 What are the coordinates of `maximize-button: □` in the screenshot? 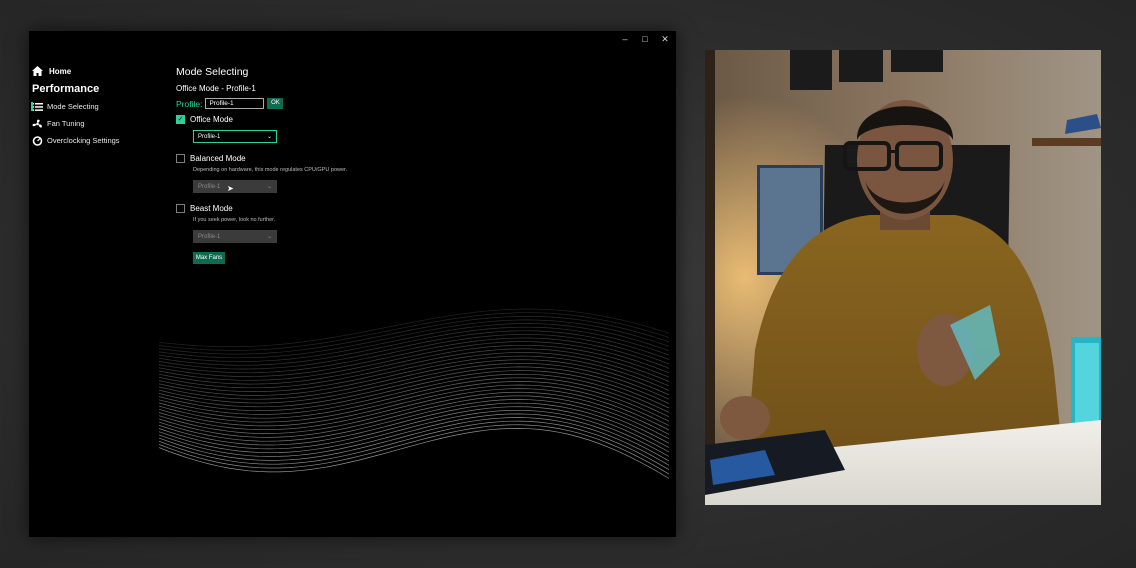 It's located at (645, 39).